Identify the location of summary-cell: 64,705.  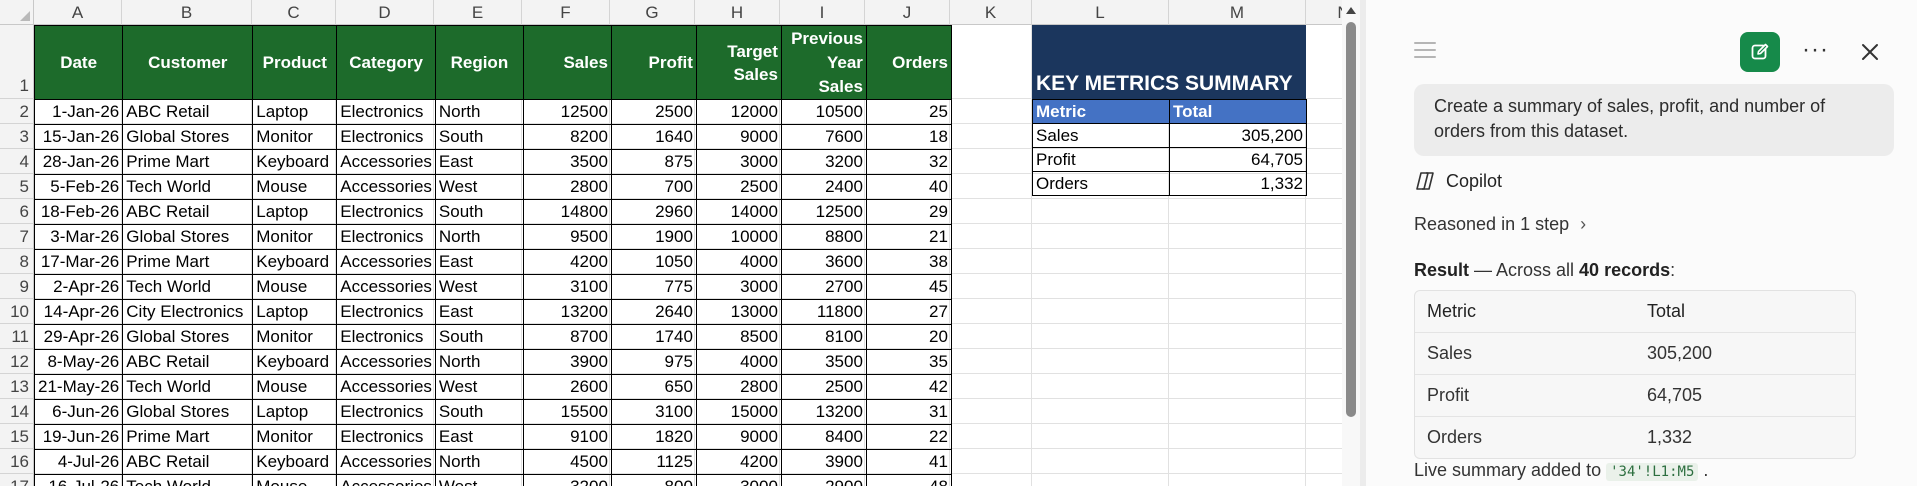
(1238, 159).